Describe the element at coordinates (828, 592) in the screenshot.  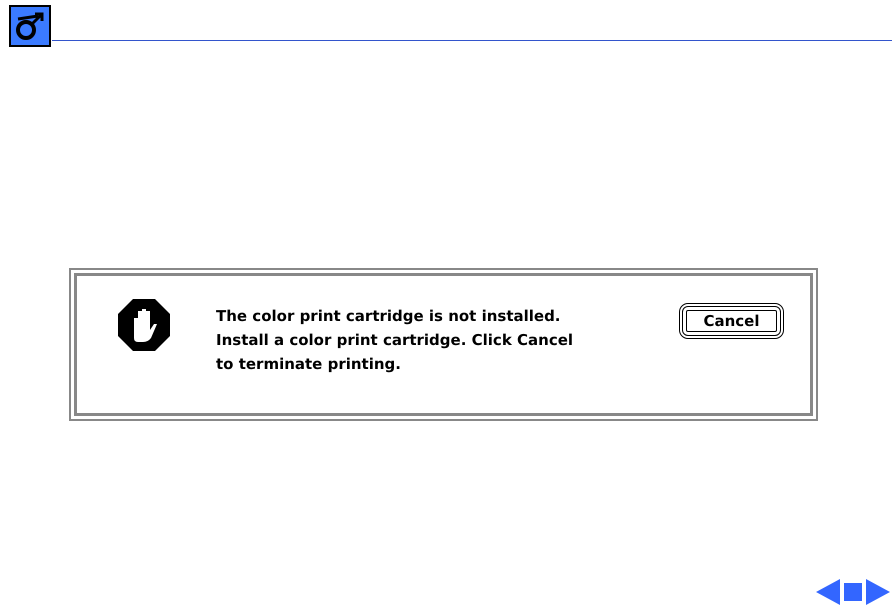
I see `previous-icon` at that location.